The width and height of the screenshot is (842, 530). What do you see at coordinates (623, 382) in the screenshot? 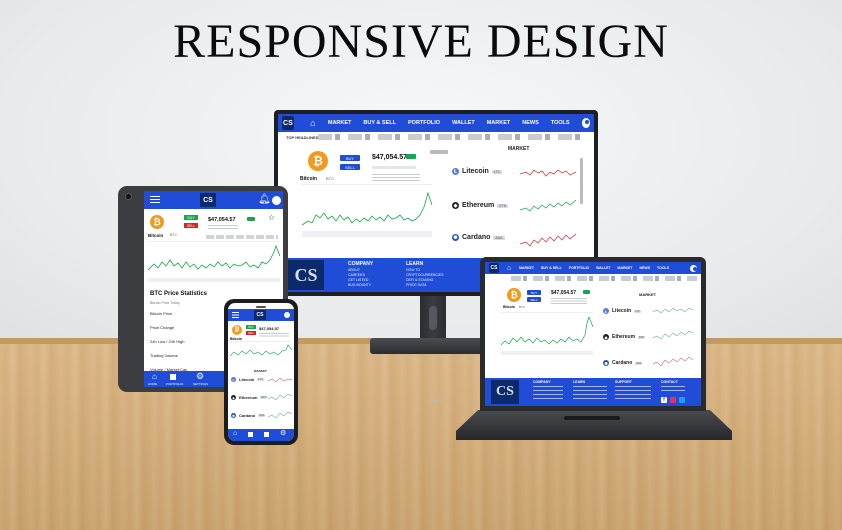
I see `footer-col-title: SUPPORT` at bounding box center [623, 382].